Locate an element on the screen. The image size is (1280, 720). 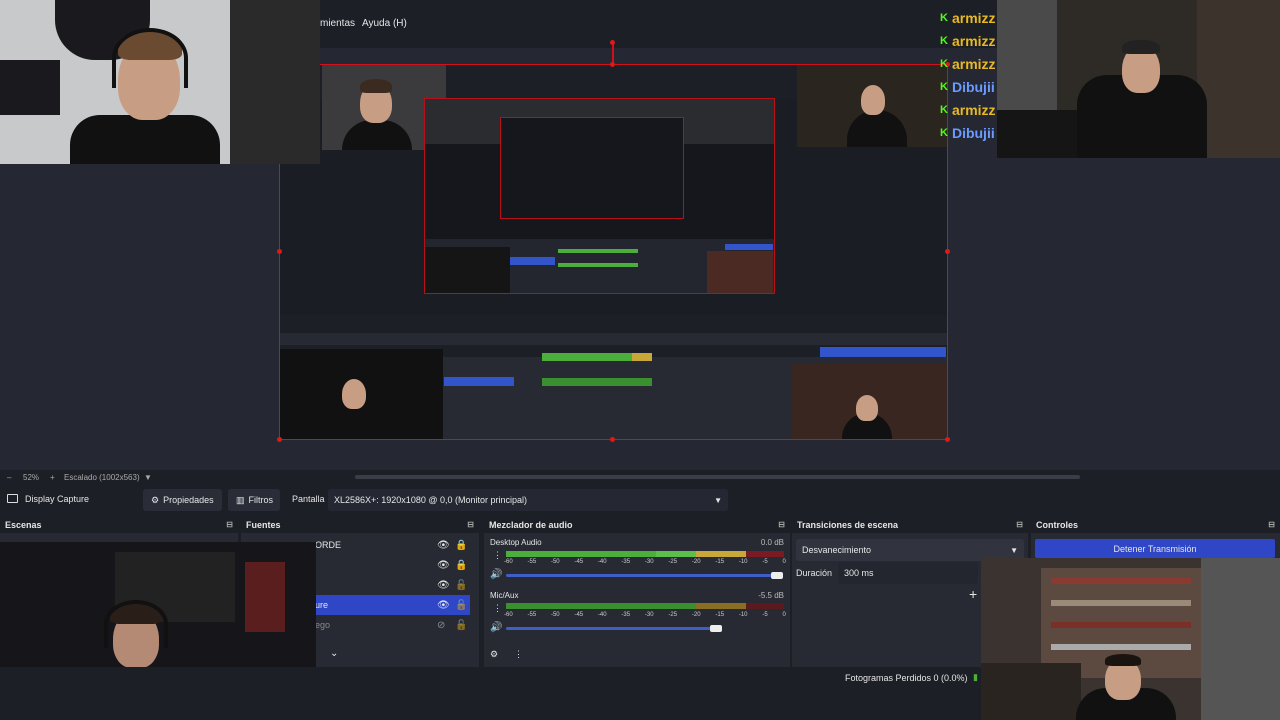
resize-handle-r is located at coordinates (947, 251).